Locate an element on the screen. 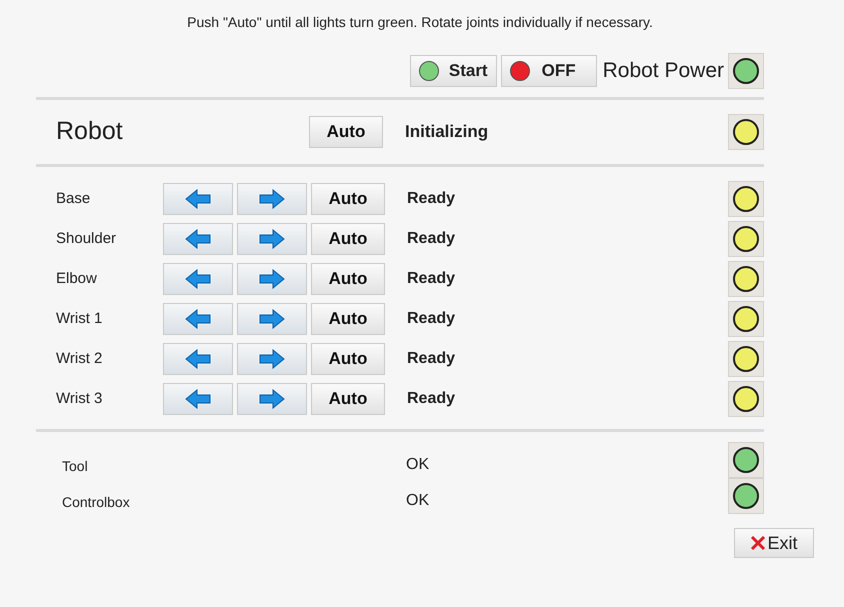  exit-button: Exit is located at coordinates (774, 543).